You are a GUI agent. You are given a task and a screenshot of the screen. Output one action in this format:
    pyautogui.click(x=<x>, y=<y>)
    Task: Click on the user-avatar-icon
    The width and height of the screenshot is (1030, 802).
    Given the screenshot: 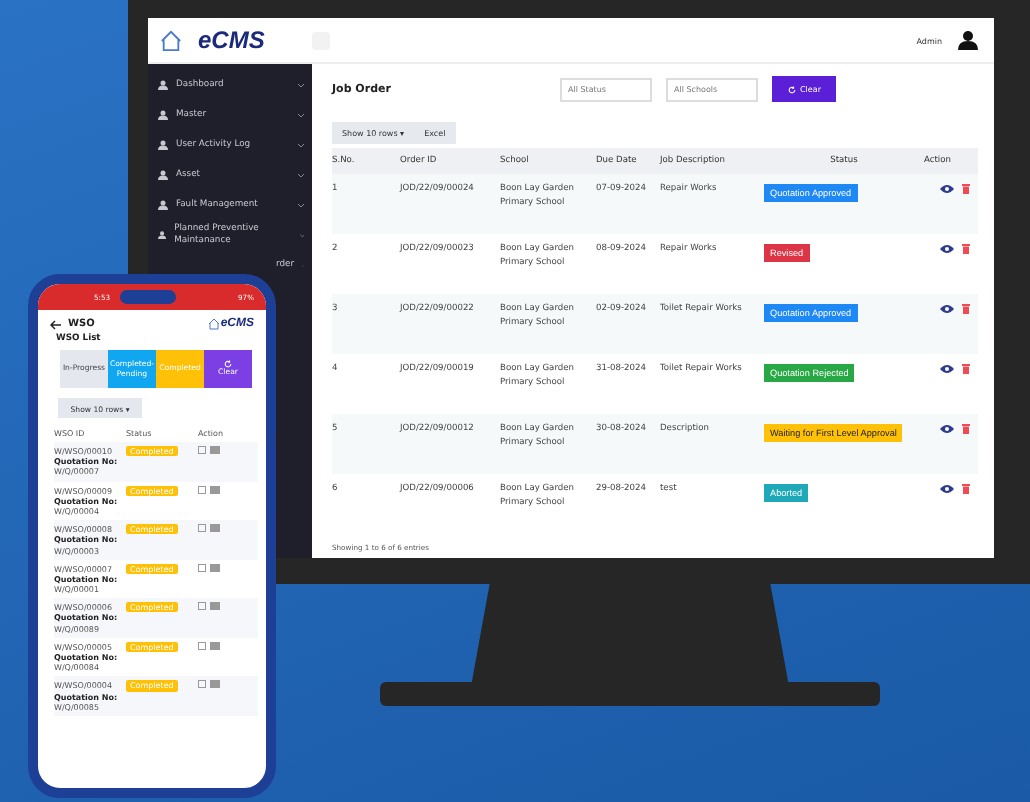 What is the action you would take?
    pyautogui.click(x=968, y=40)
    